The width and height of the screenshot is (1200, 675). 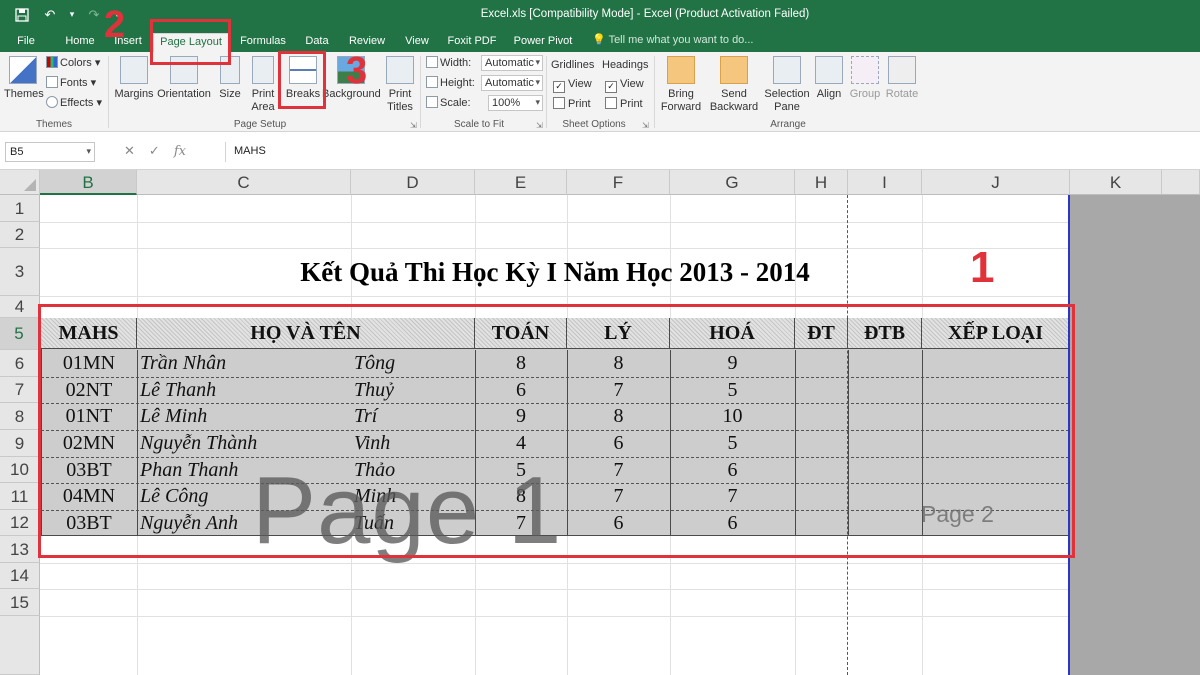 What do you see at coordinates (594, 124) in the screenshot?
I see `sheet-options-group-label: Sheet Options` at bounding box center [594, 124].